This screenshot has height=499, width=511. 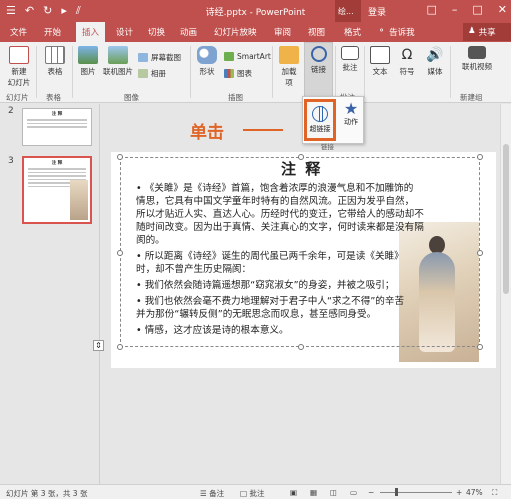 What do you see at coordinates (477, 9) in the screenshot?
I see `maximize-icon: □` at bounding box center [477, 9].